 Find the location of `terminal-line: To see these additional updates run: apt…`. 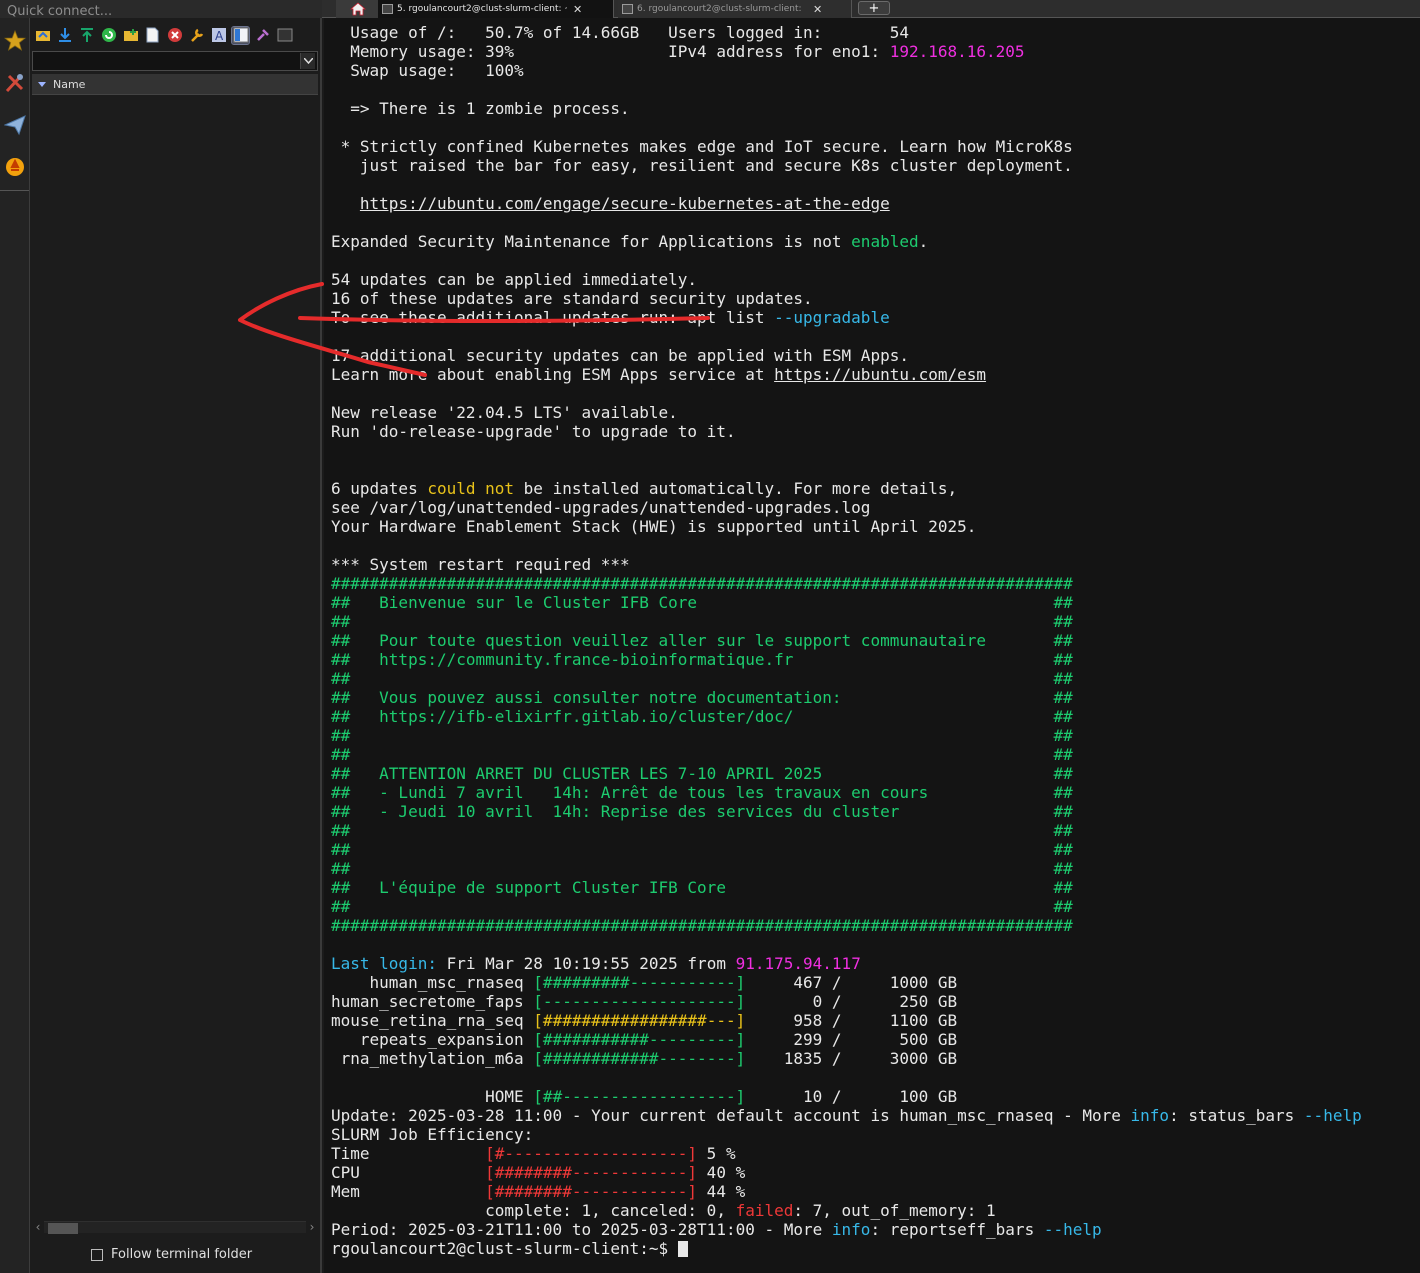

terminal-line: To see these additional updates run: apt… is located at coordinates (846, 317).